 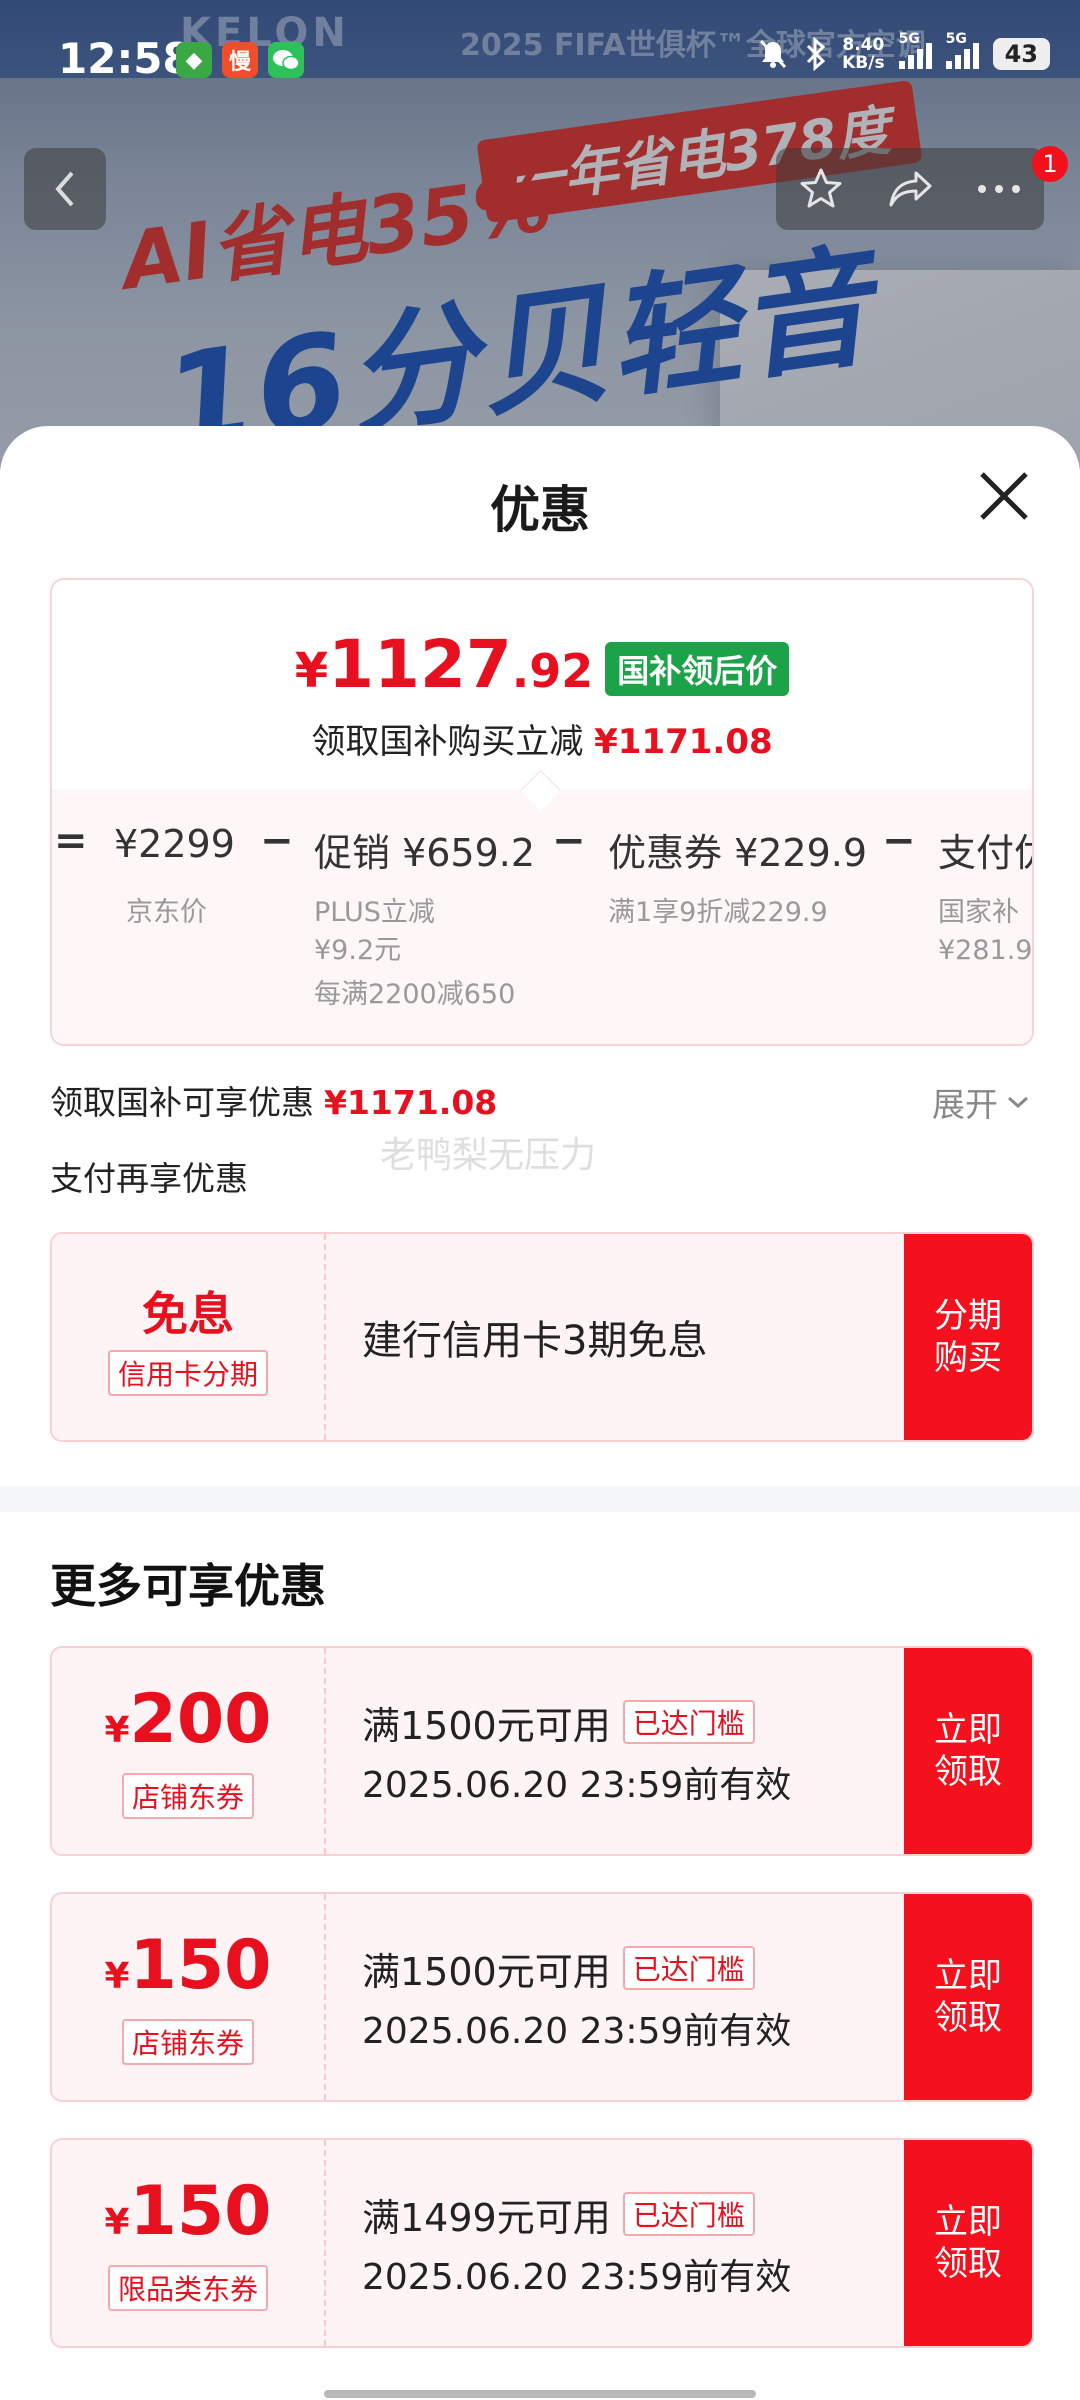 I want to click on favorite-button, so click(x=821, y=189).